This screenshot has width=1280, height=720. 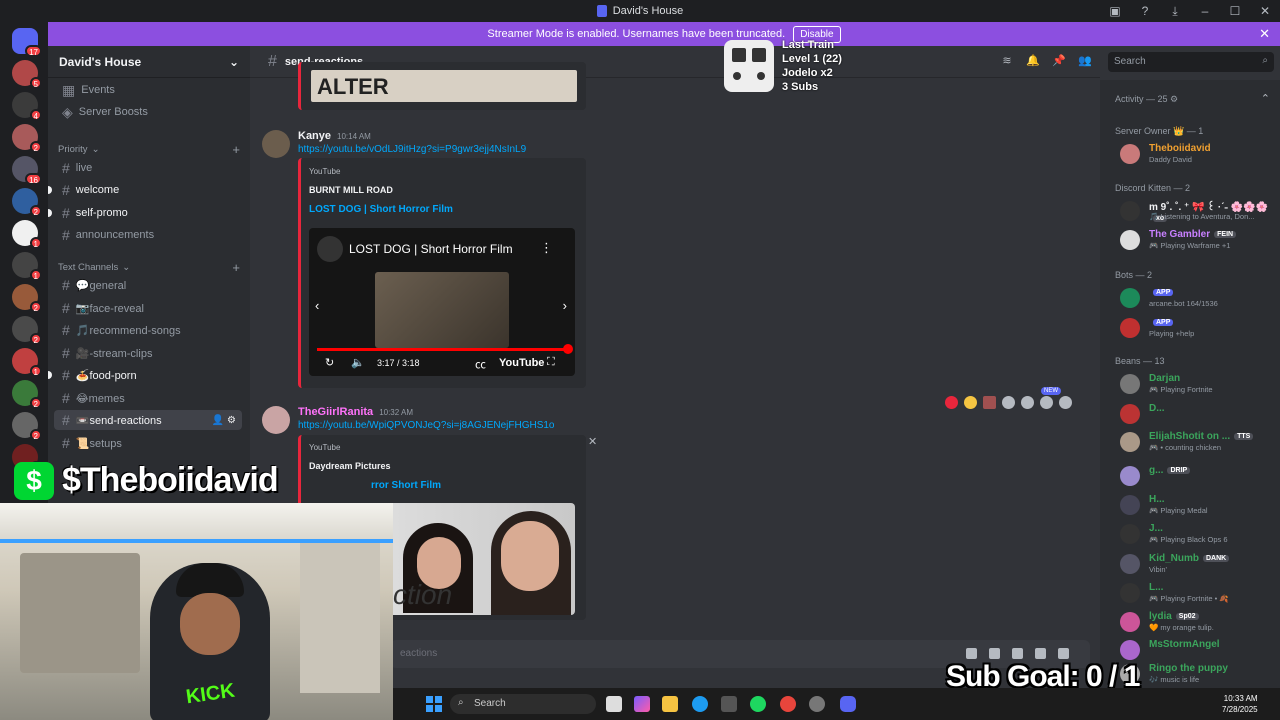 I want to click on sidebar-channel: # announcements, so click(x=148, y=235).